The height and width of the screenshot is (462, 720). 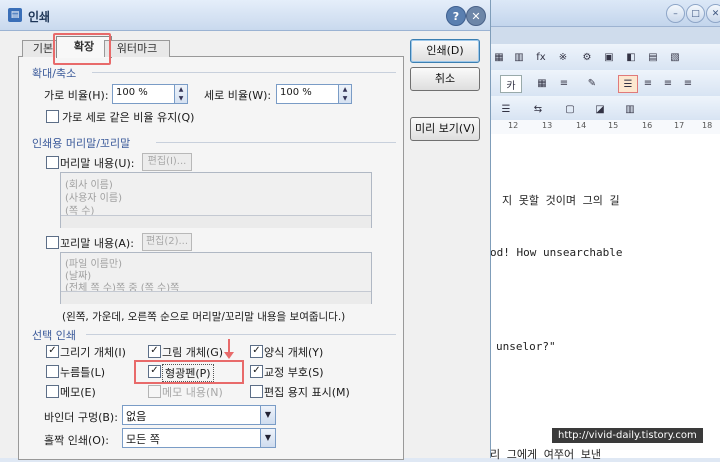 What do you see at coordinates (476, 16) in the screenshot?
I see `close-button: ✕` at bounding box center [476, 16].